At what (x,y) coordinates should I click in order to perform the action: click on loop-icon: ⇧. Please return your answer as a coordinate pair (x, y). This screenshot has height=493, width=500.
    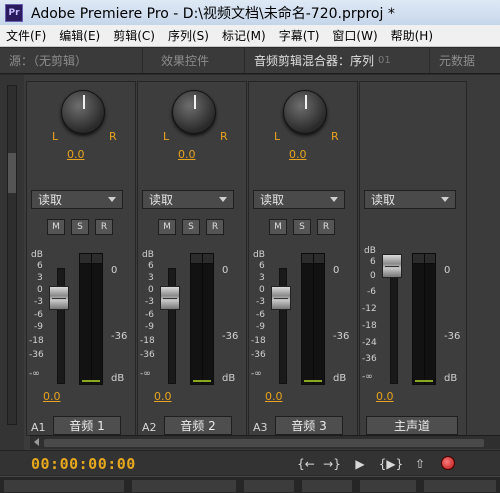
    Looking at the image, I should click on (420, 464).